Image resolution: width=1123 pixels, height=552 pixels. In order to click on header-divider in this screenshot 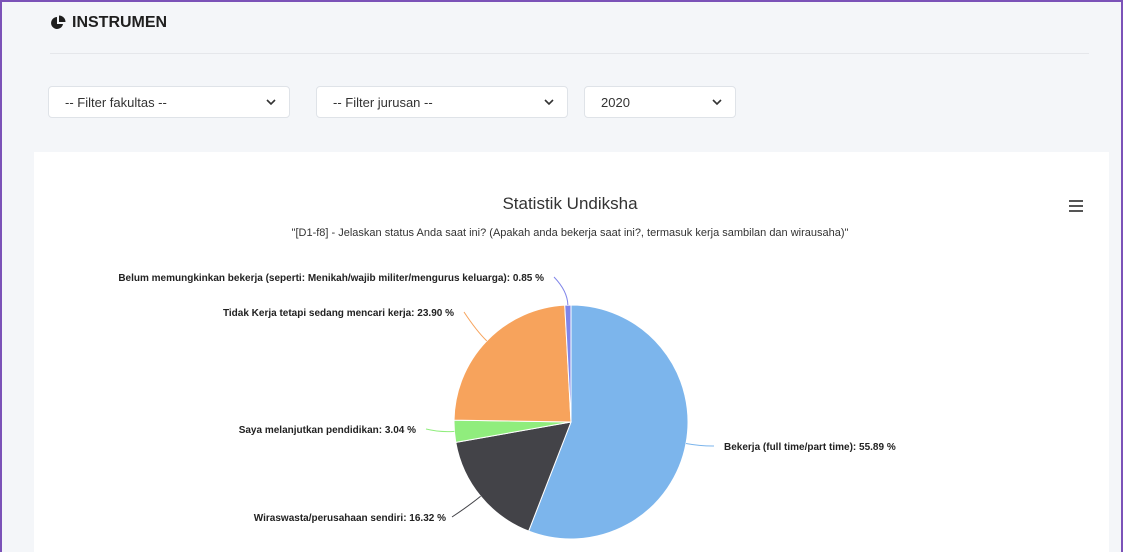, I will do `click(569, 53)`.